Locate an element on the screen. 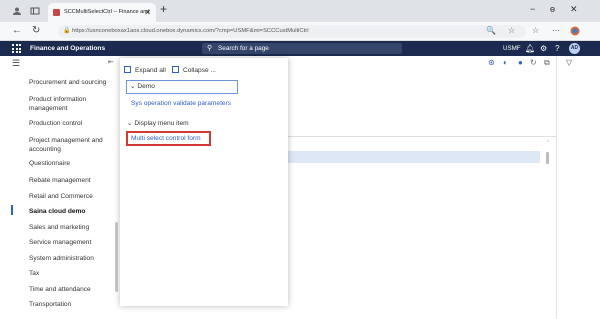 This screenshot has height=319, width=600. avatar: AD is located at coordinates (574, 48).